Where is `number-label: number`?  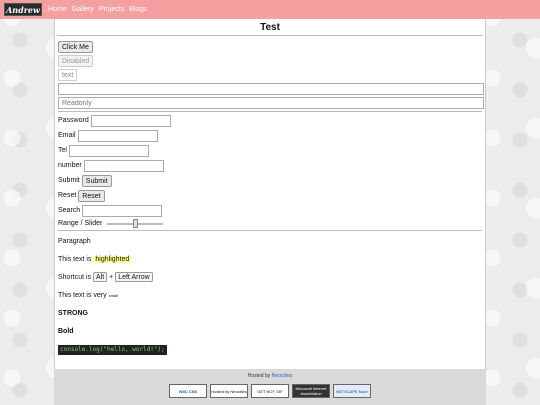 number-label: number is located at coordinates (70, 165).